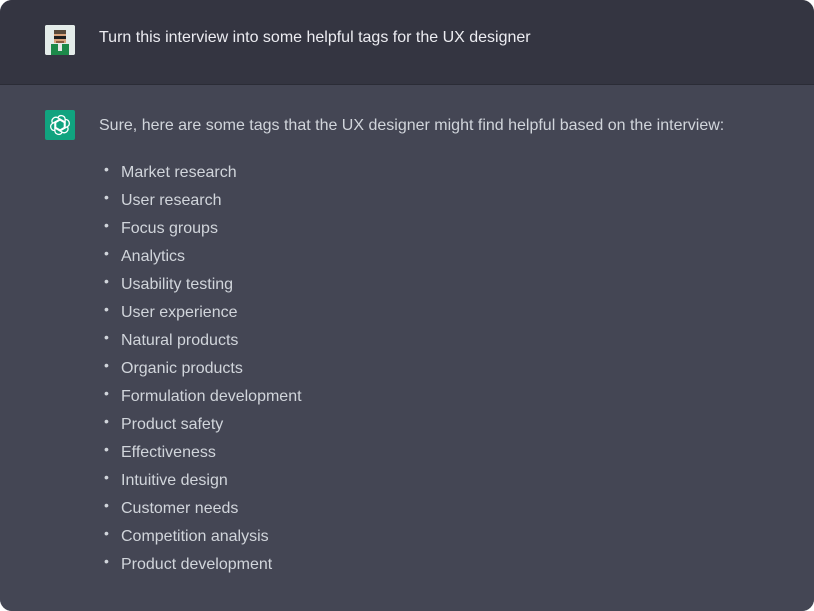  I want to click on tag-label: Usability testing, so click(177, 284).